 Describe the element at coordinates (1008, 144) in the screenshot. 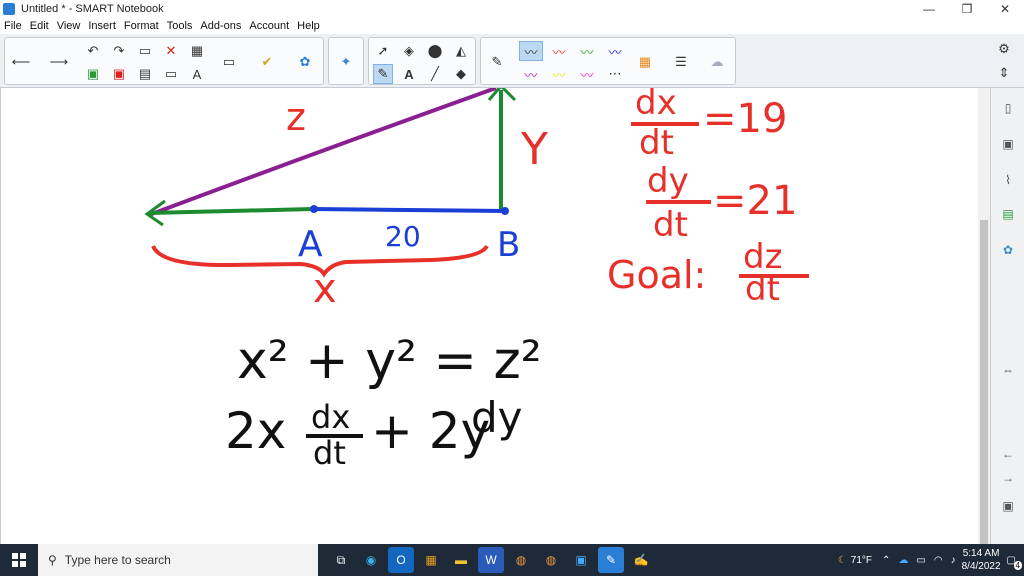

I see `gallery-icon: ▣` at that location.